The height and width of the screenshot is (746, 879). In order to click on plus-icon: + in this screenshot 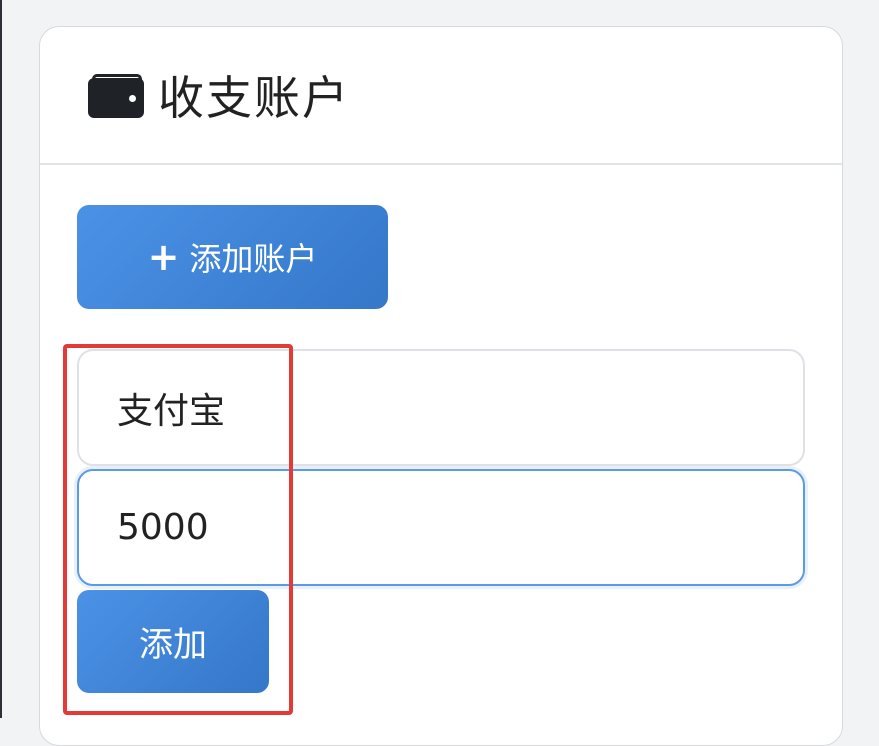, I will do `click(163, 257)`.